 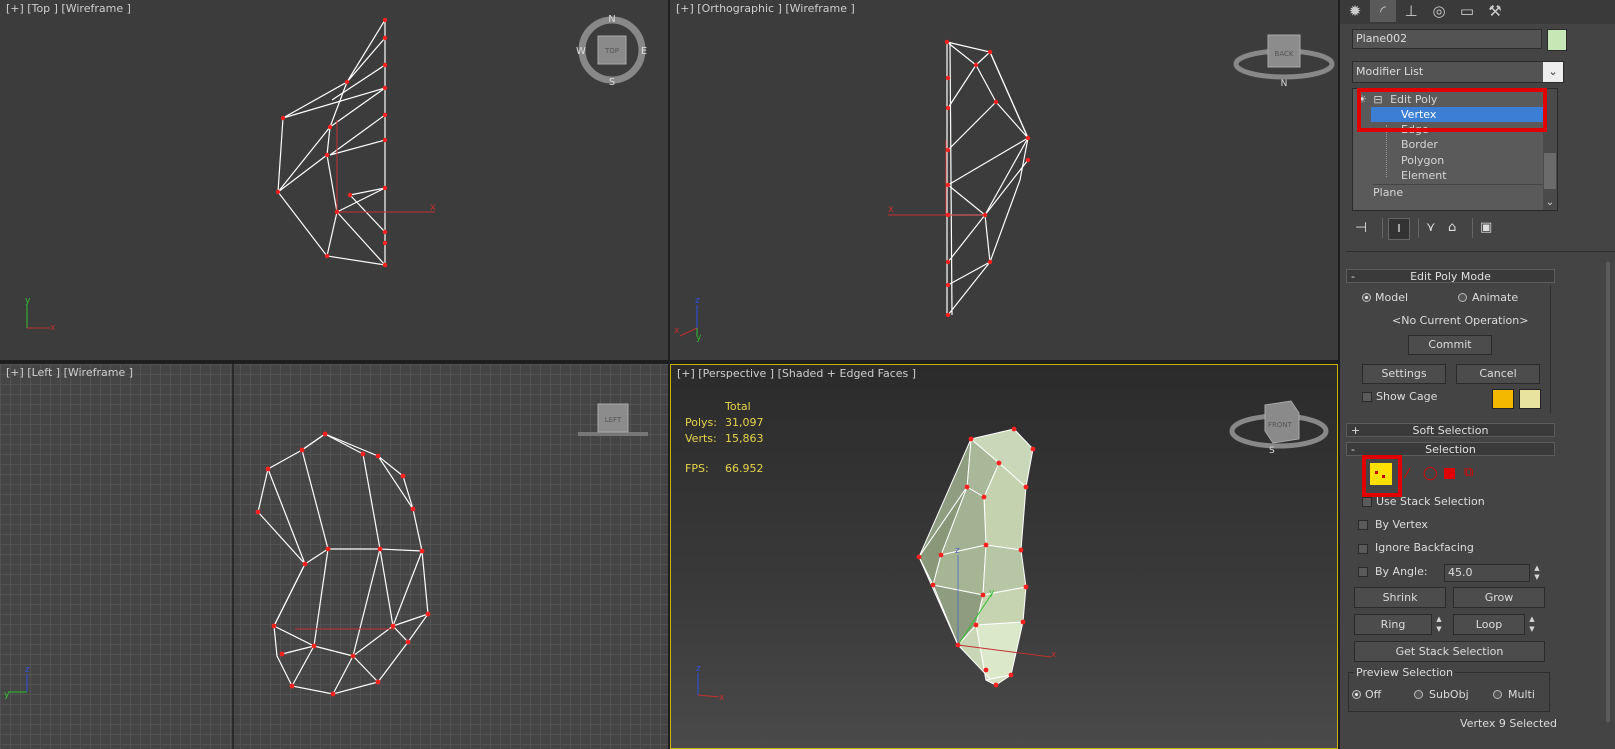 I want to click on svg-text: E, so click(x=644, y=51).